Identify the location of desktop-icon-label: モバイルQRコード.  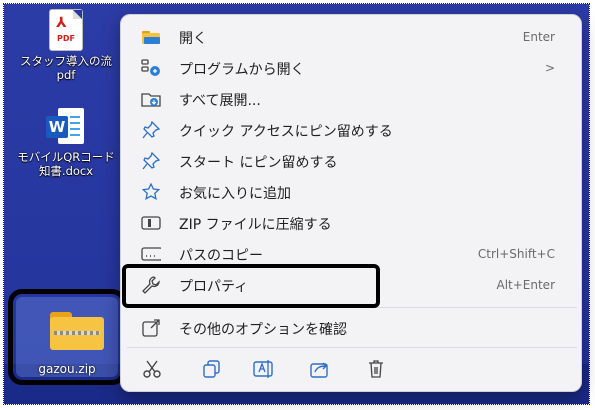
(66, 157).